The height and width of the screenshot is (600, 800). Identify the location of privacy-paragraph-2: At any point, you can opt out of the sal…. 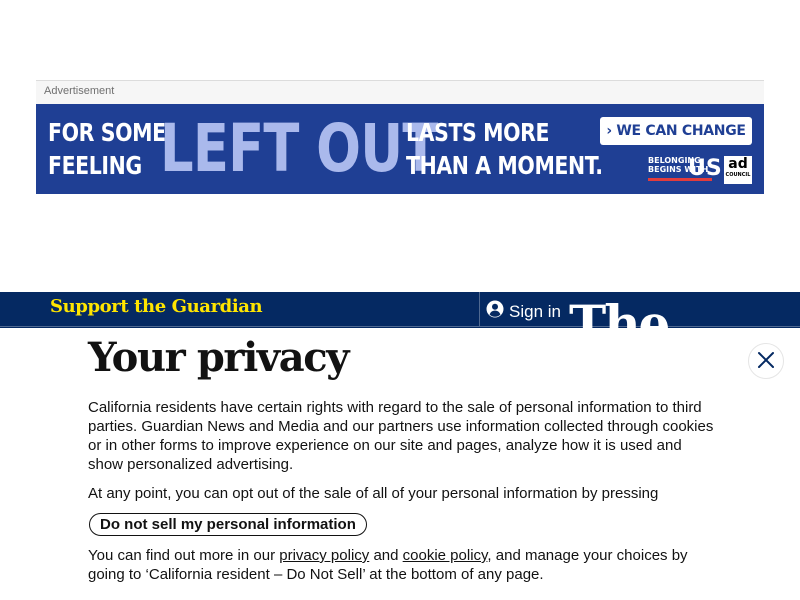
(373, 493).